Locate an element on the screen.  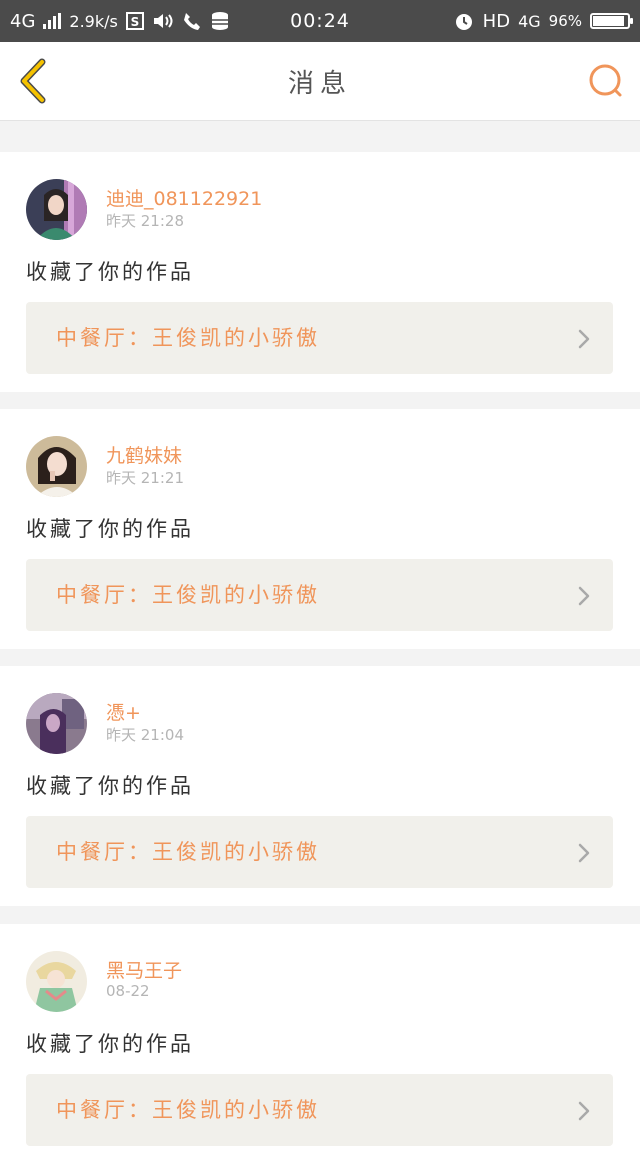
timestamp: 08-22 is located at coordinates (128, 991).